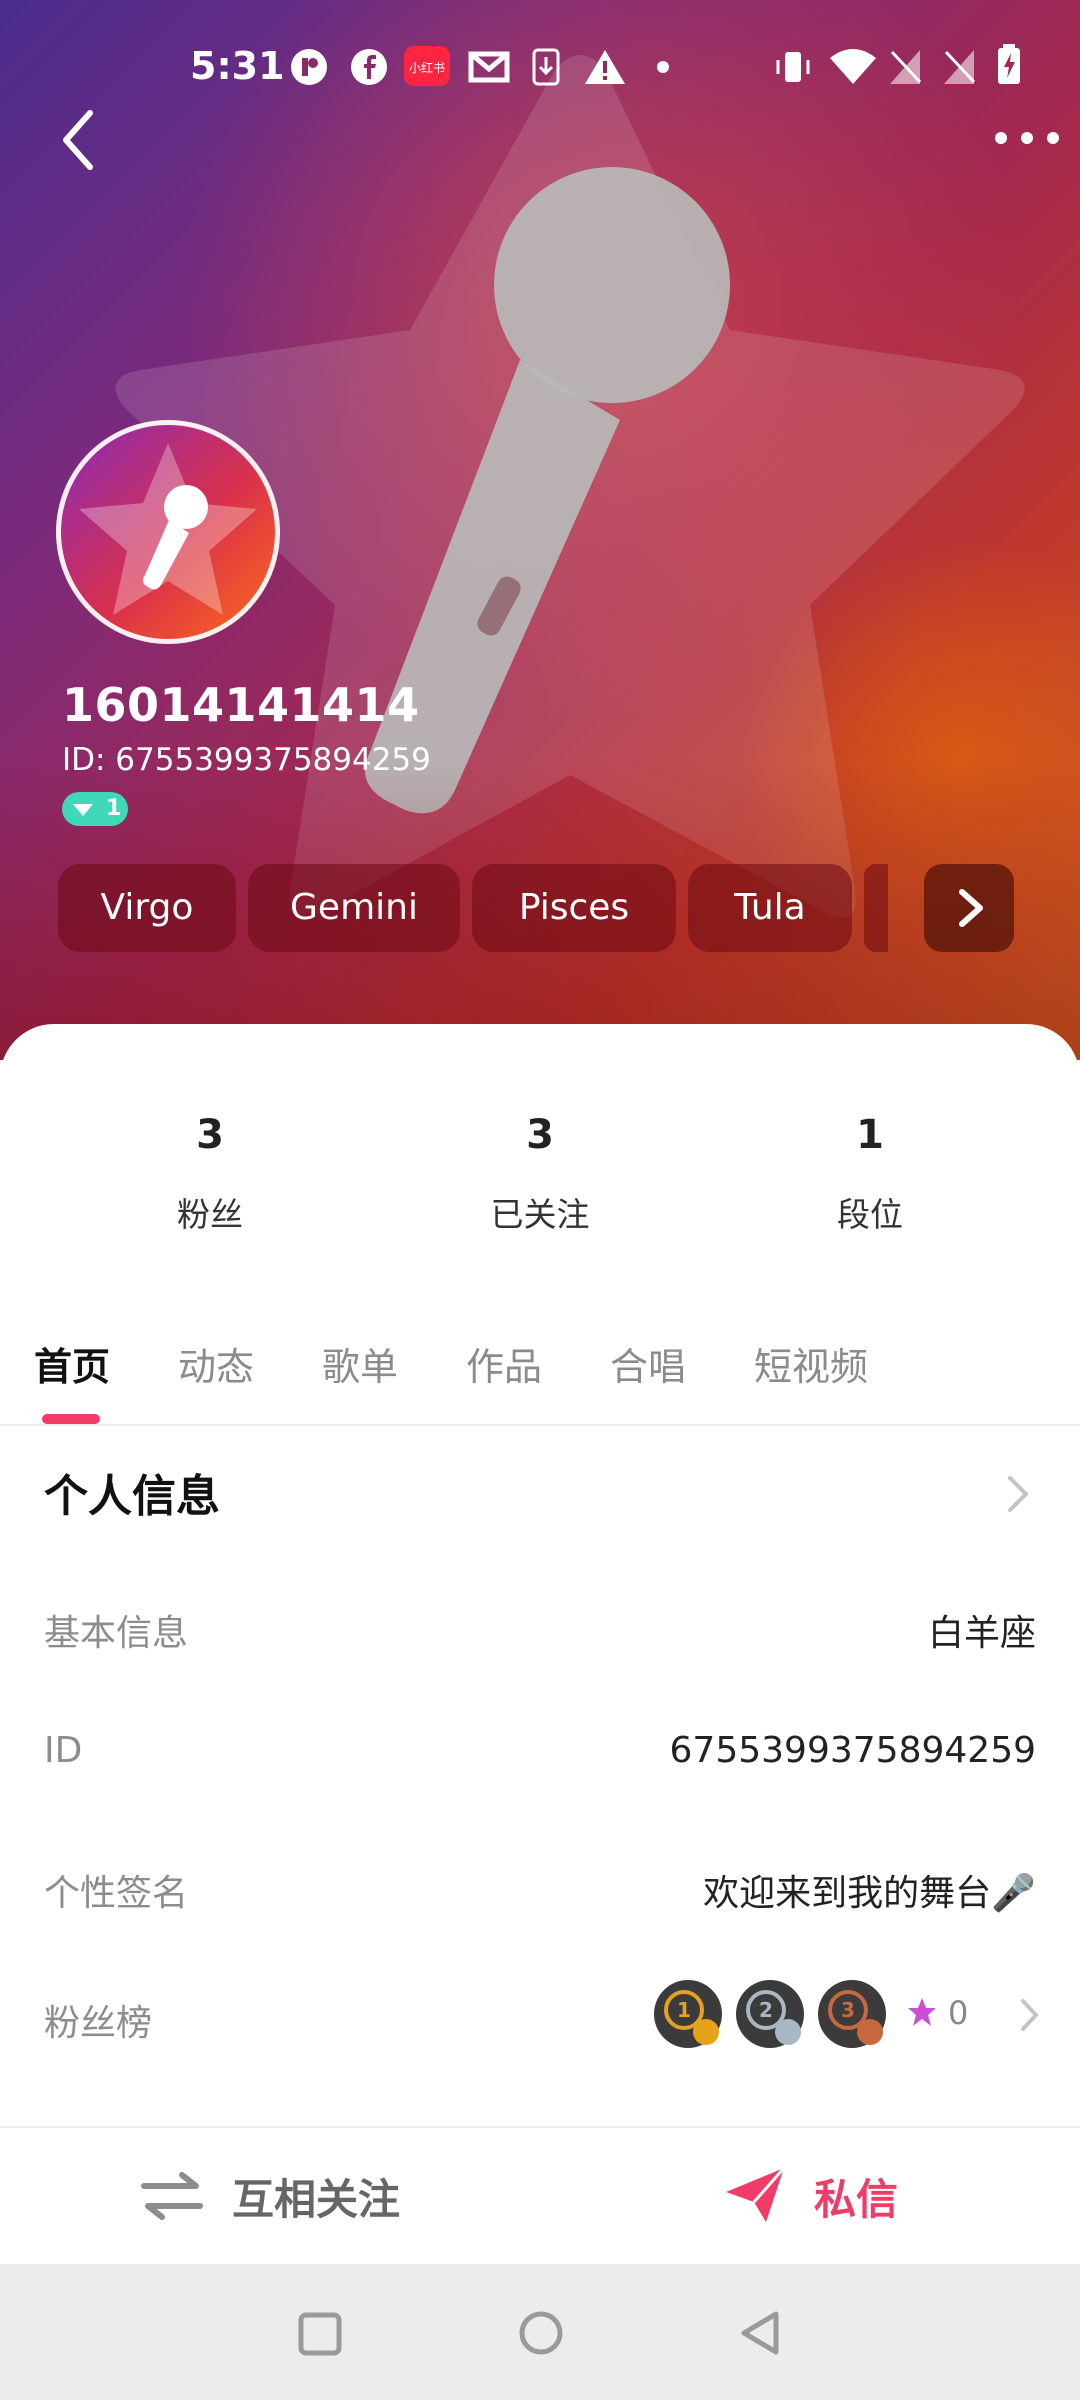 This screenshot has height=2400, width=1080. I want to click on status-time: 5:31, so click(237, 66).